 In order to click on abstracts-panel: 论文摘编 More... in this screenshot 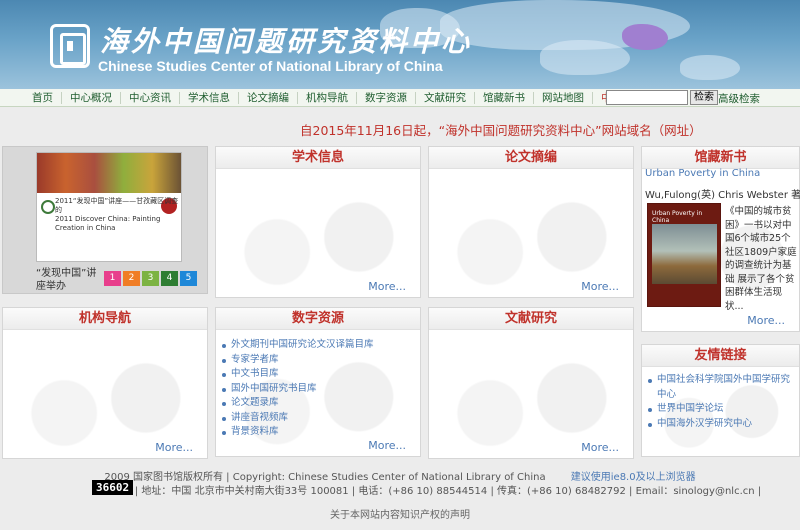, I will do `click(531, 222)`.